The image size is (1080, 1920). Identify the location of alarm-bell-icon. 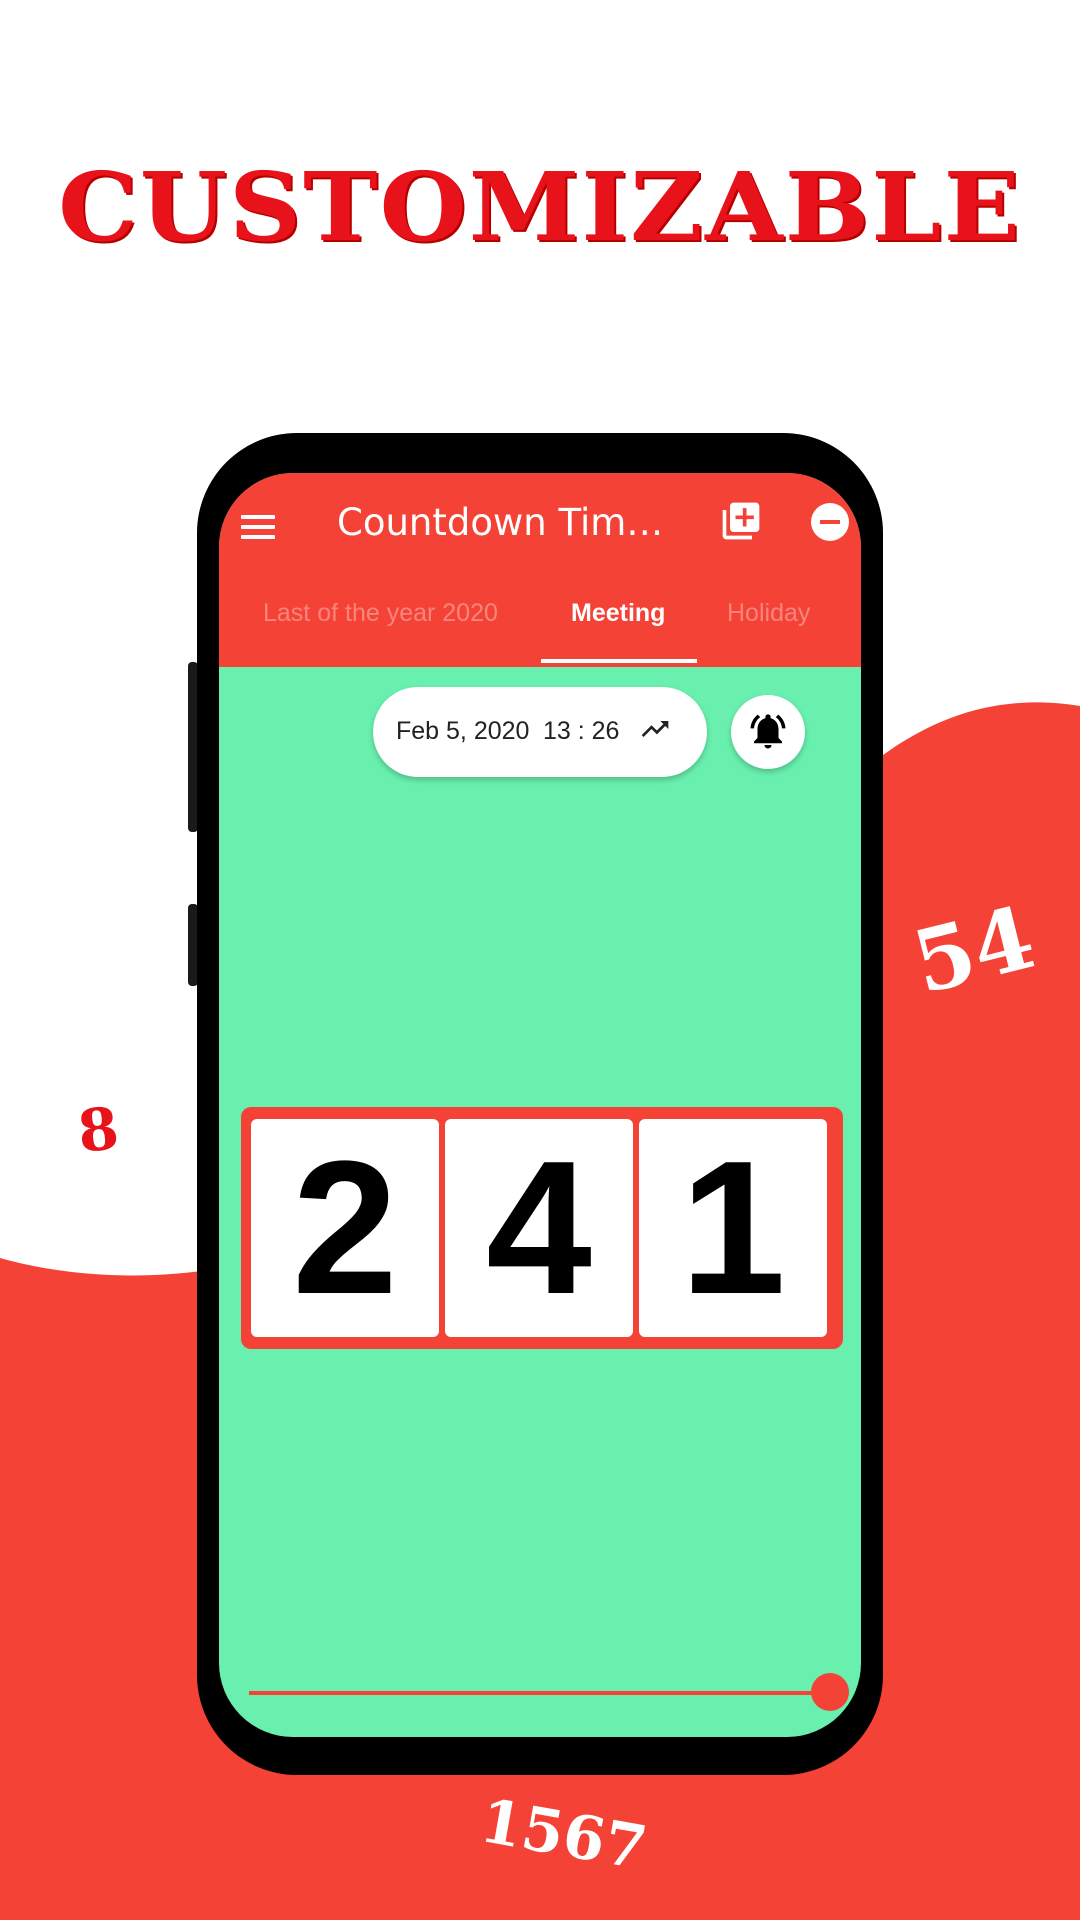
(768, 731).